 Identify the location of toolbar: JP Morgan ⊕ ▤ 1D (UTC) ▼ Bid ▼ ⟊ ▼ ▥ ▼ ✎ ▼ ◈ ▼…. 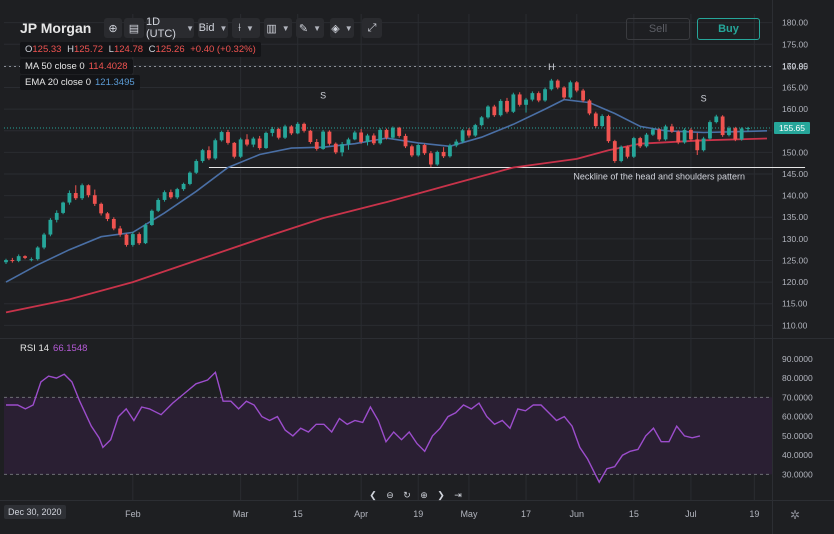
(417, 29).